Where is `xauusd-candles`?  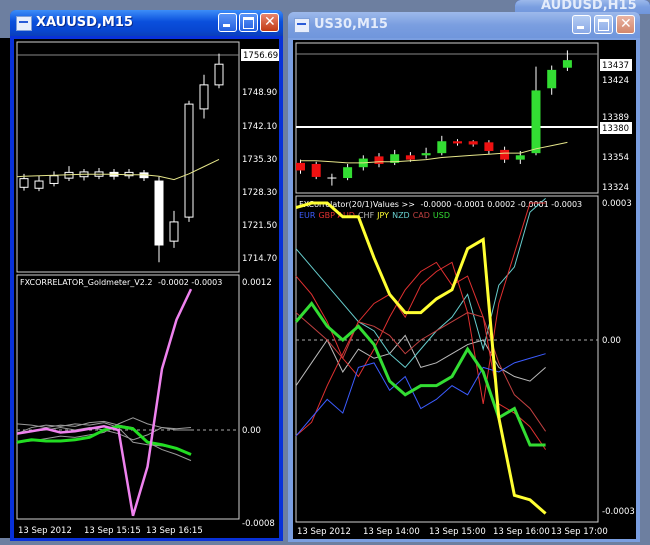 xauusd-candles is located at coordinates (121, 158).